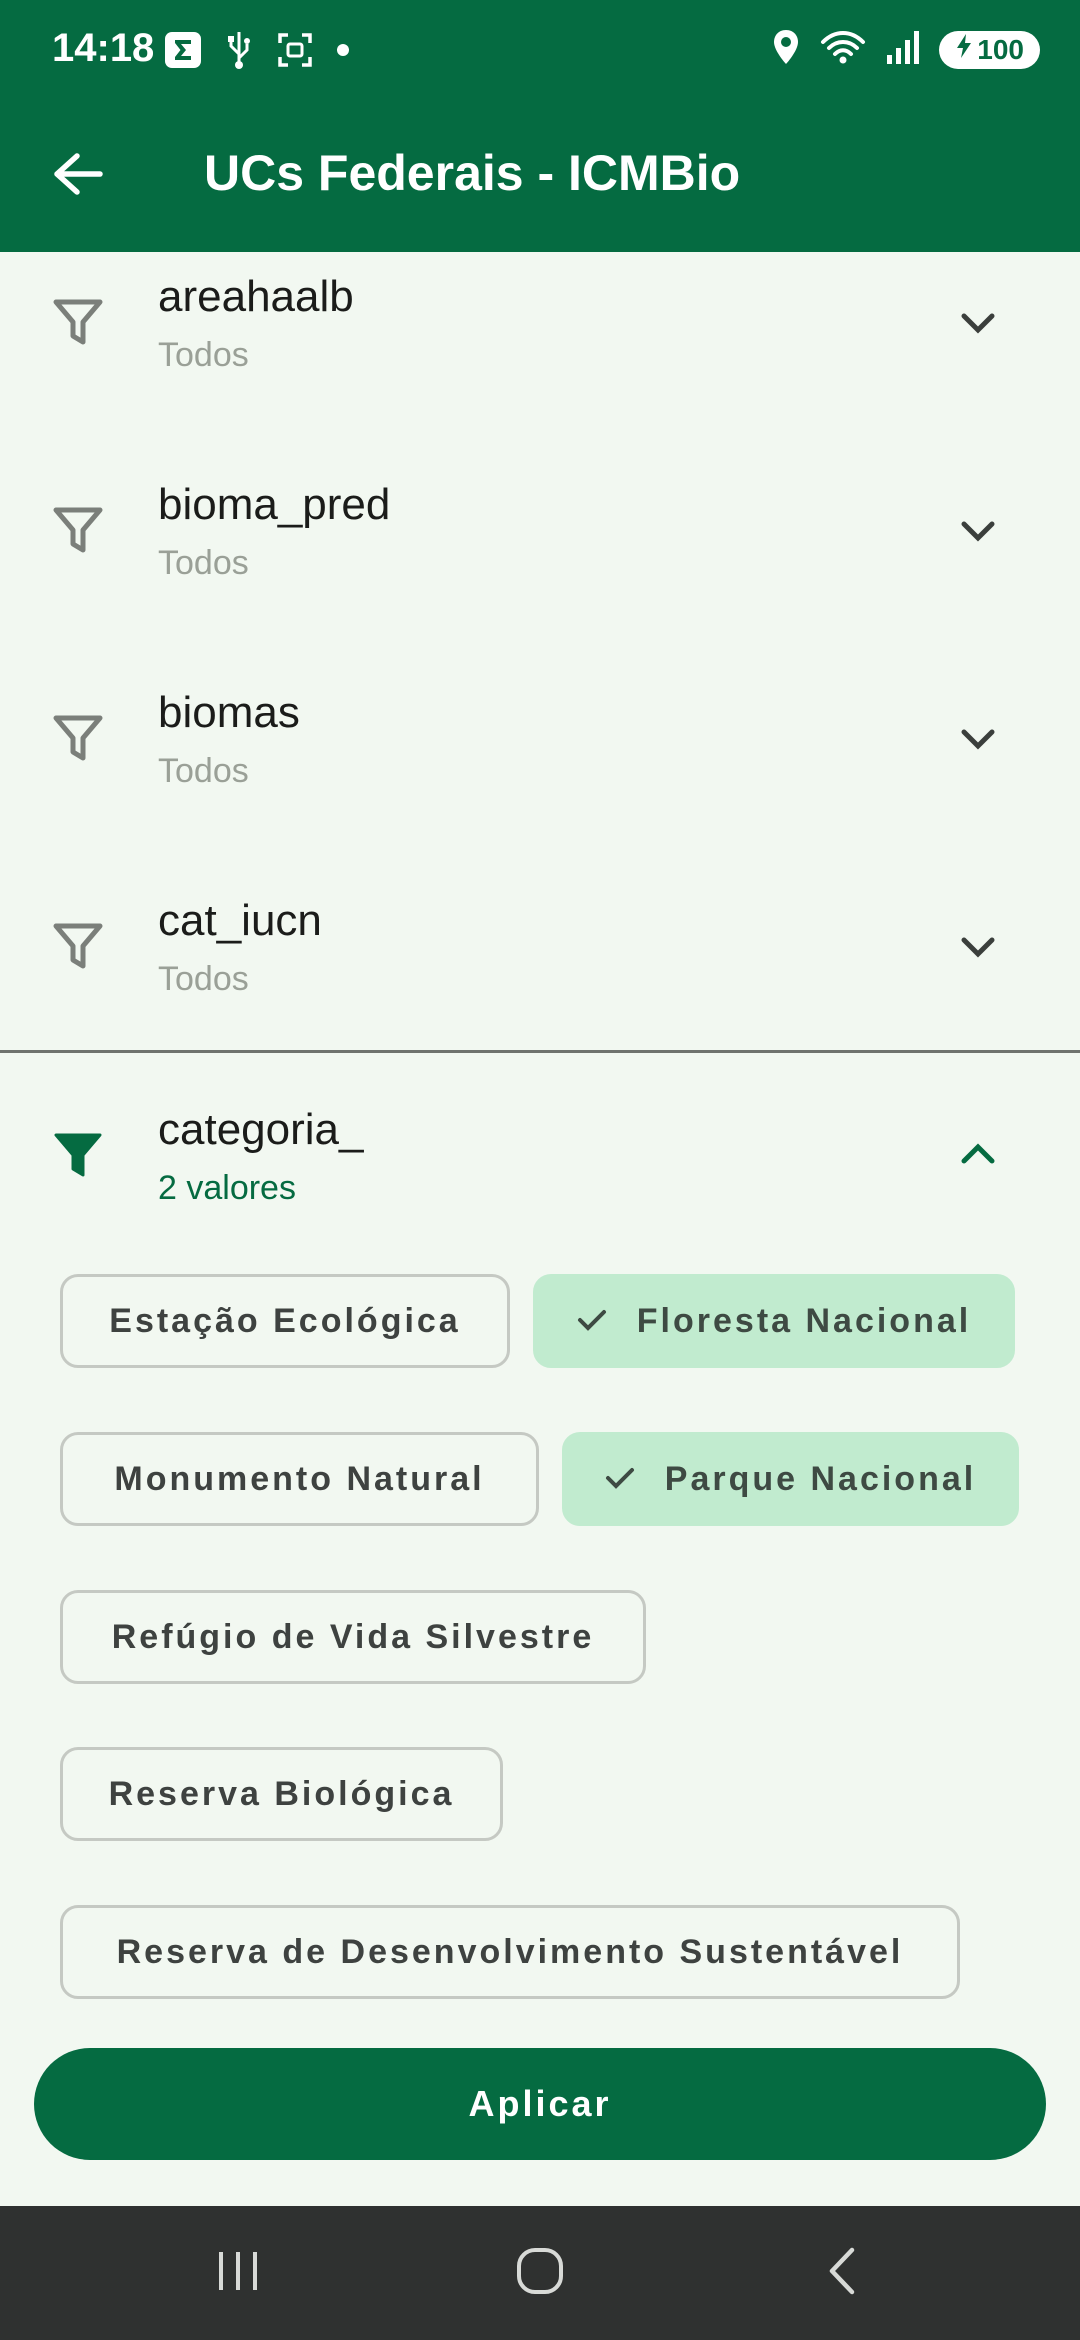 This screenshot has height=2340, width=1080. What do you see at coordinates (540, 50) in the screenshot?
I see `status-bar: 14:18 100` at bounding box center [540, 50].